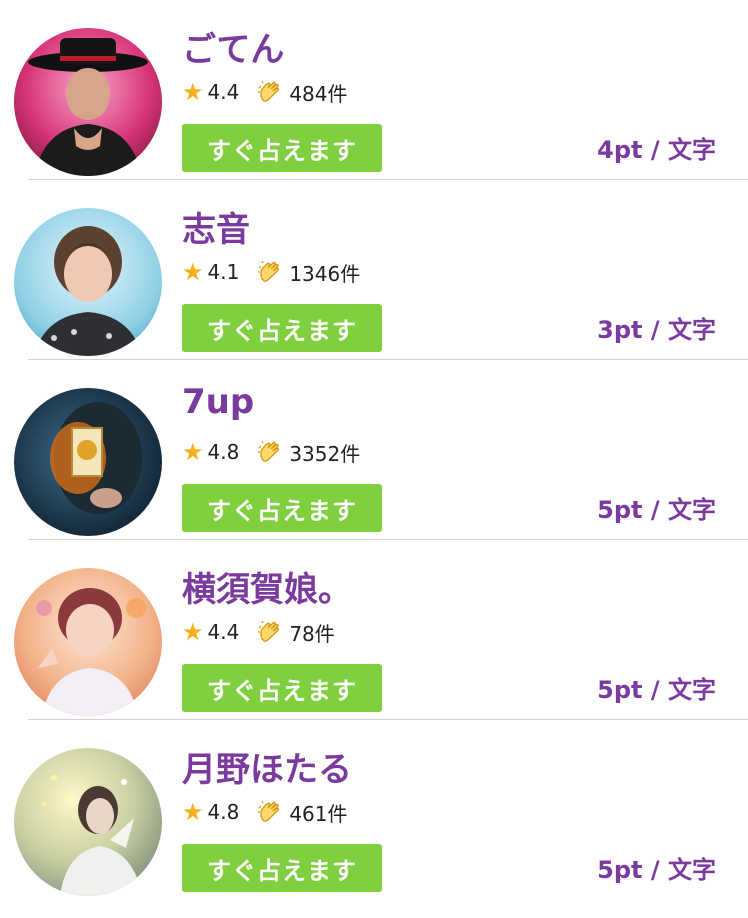  What do you see at coordinates (656, 330) in the screenshot?
I see `price-per-character: 3pt / 文字` at bounding box center [656, 330].